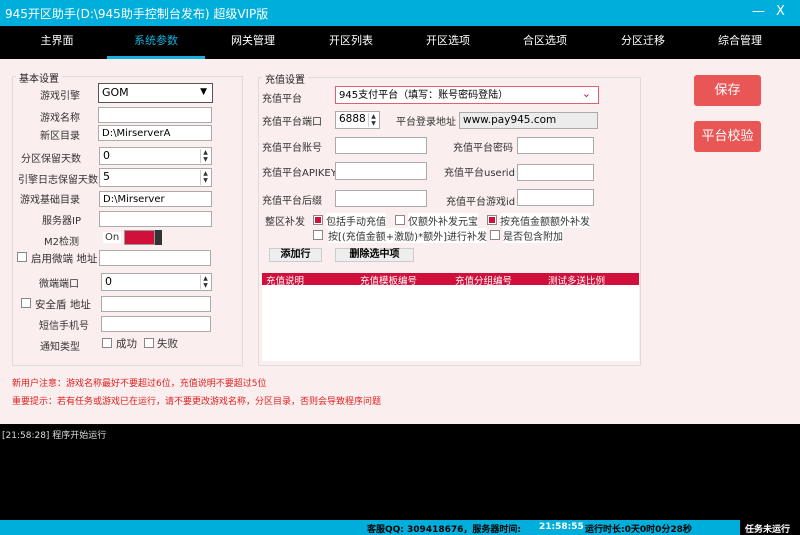 The width and height of the screenshot is (800, 535). What do you see at coordinates (727, 136) in the screenshot?
I see `verify-platform-button: 平台校验` at bounding box center [727, 136].